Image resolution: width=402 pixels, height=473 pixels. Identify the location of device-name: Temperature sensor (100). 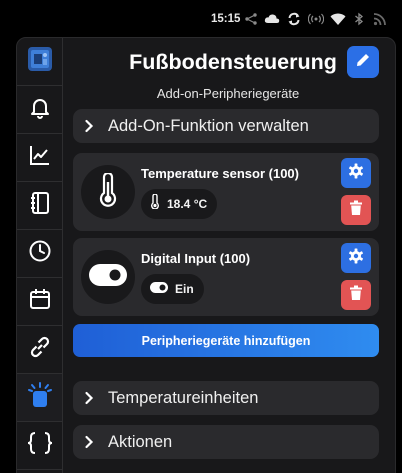
(220, 173).